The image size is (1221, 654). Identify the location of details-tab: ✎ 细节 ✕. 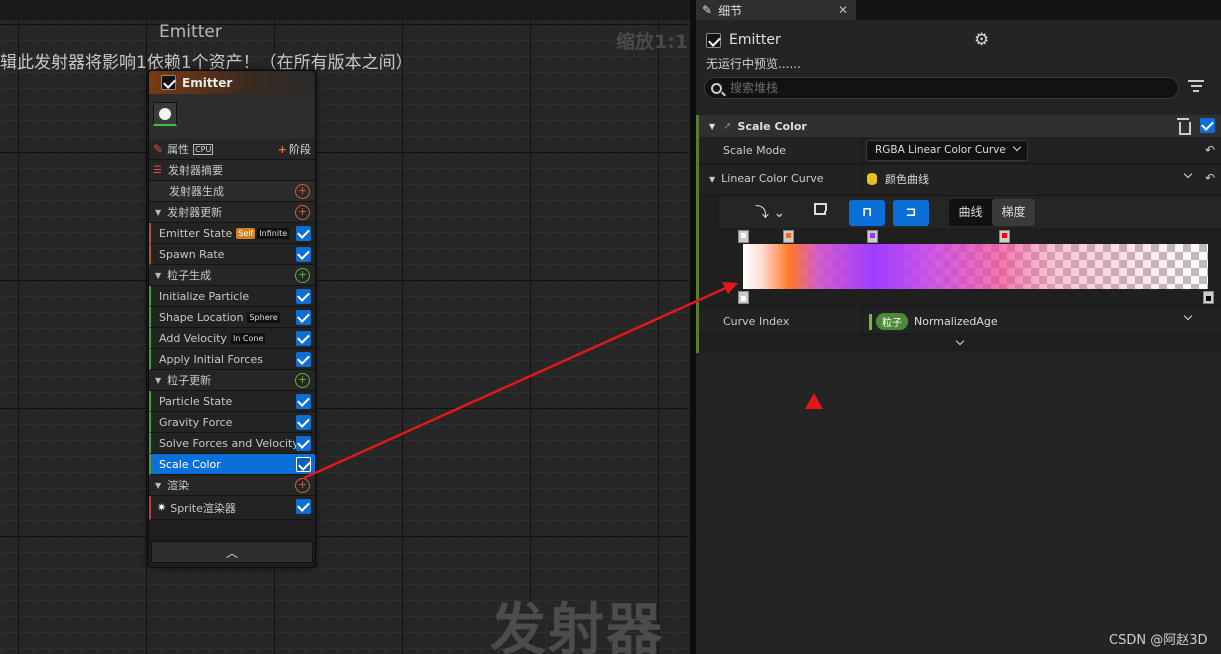
(776, 10).